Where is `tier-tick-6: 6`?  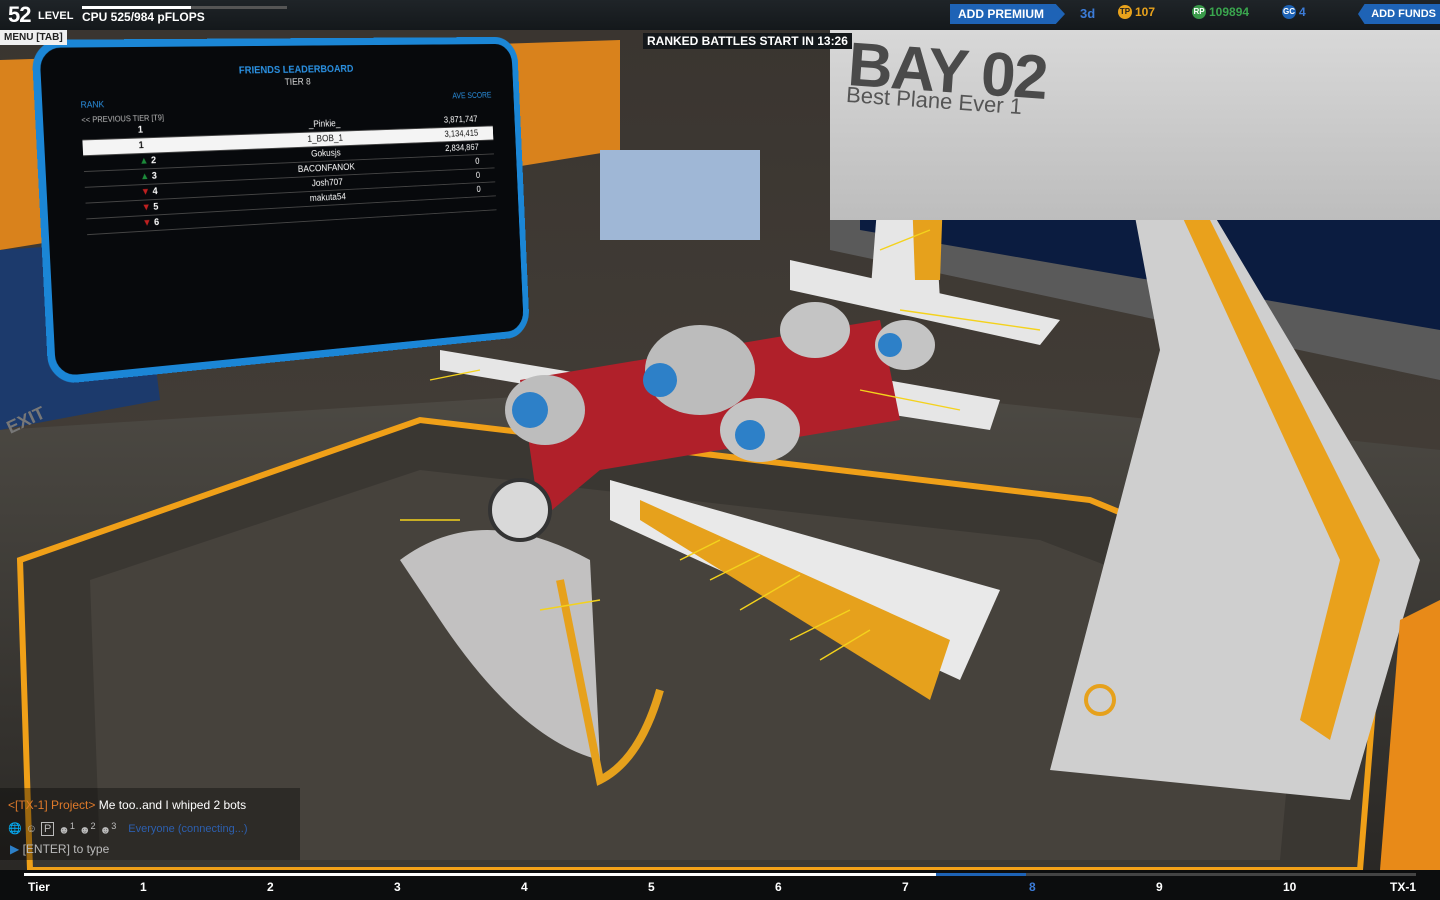 tier-tick-6: 6 is located at coordinates (778, 887).